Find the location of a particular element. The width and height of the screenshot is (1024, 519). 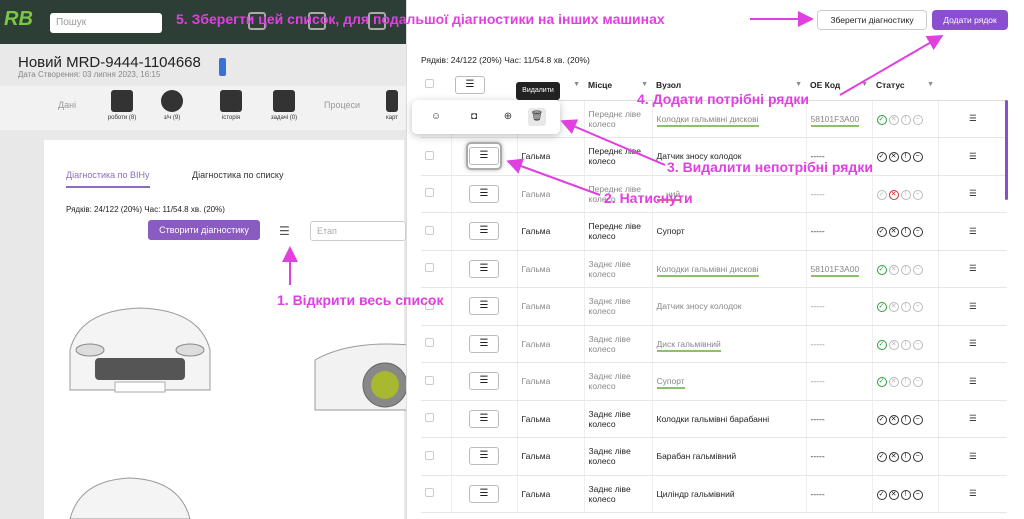

create-diagnostics-button: Створити діагностику is located at coordinates (204, 230).